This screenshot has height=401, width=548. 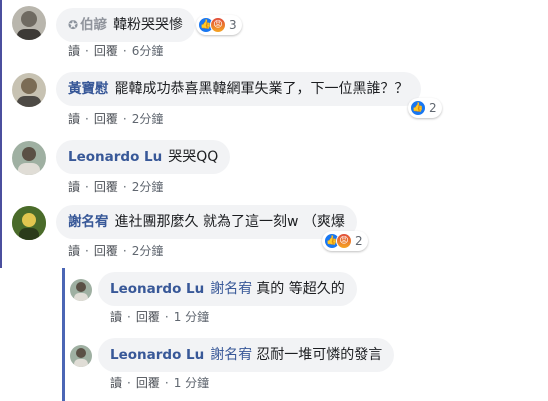 What do you see at coordinates (418, 108) in the screenshot?
I see `like-icon: 👍` at bounding box center [418, 108].